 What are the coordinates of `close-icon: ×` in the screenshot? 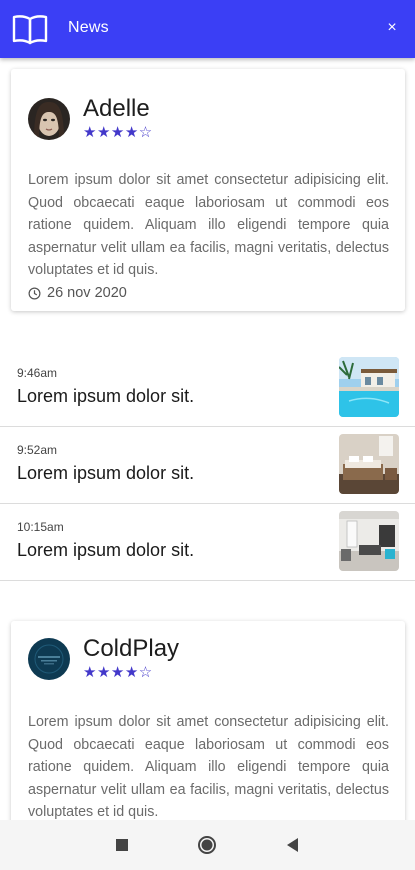 It's located at (392, 27).